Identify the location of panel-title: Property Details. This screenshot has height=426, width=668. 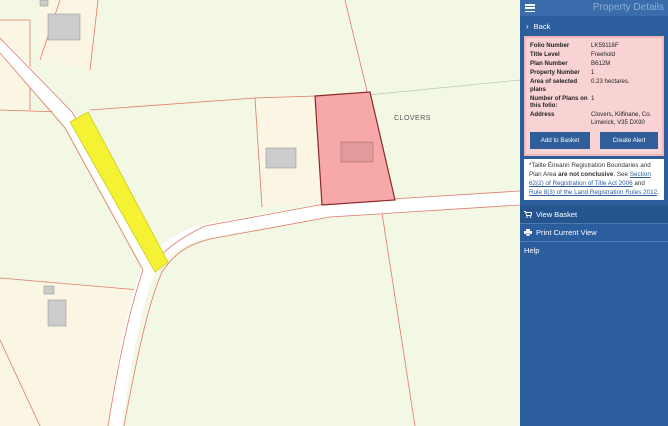
(628, 7).